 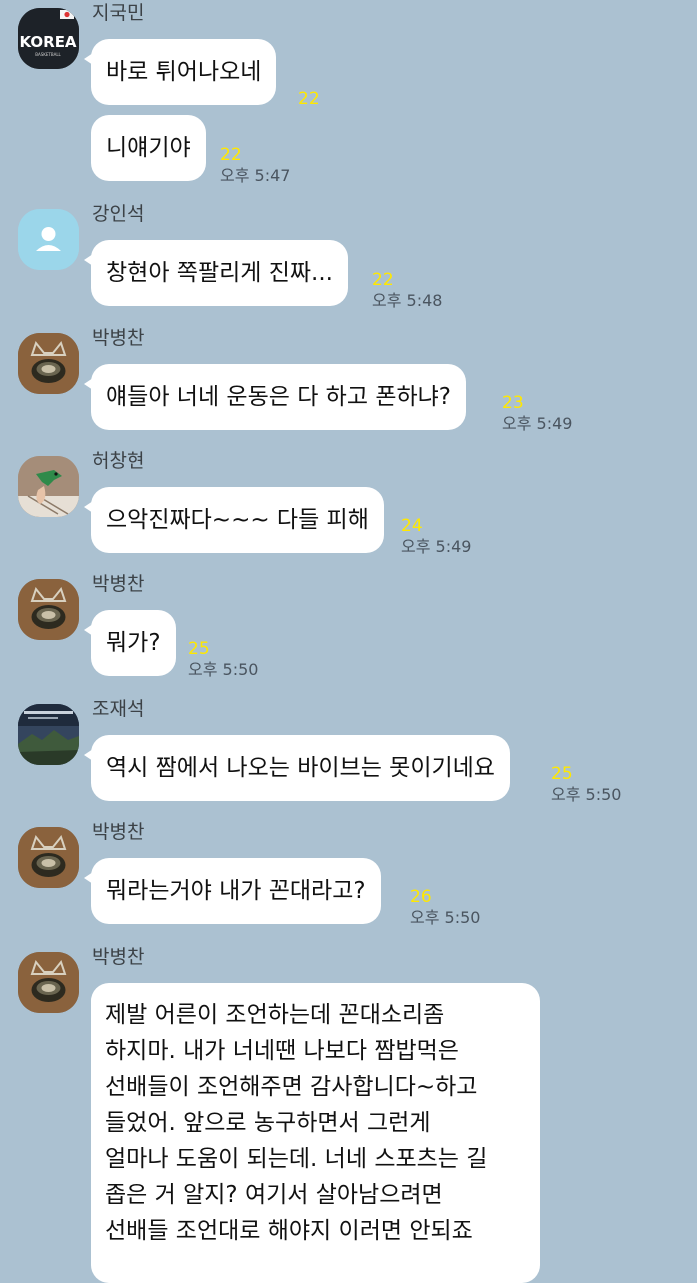 What do you see at coordinates (279, 397) in the screenshot?
I see `message-text: 얘들아 너네 운동은 다 하고 폰하냐?` at bounding box center [279, 397].